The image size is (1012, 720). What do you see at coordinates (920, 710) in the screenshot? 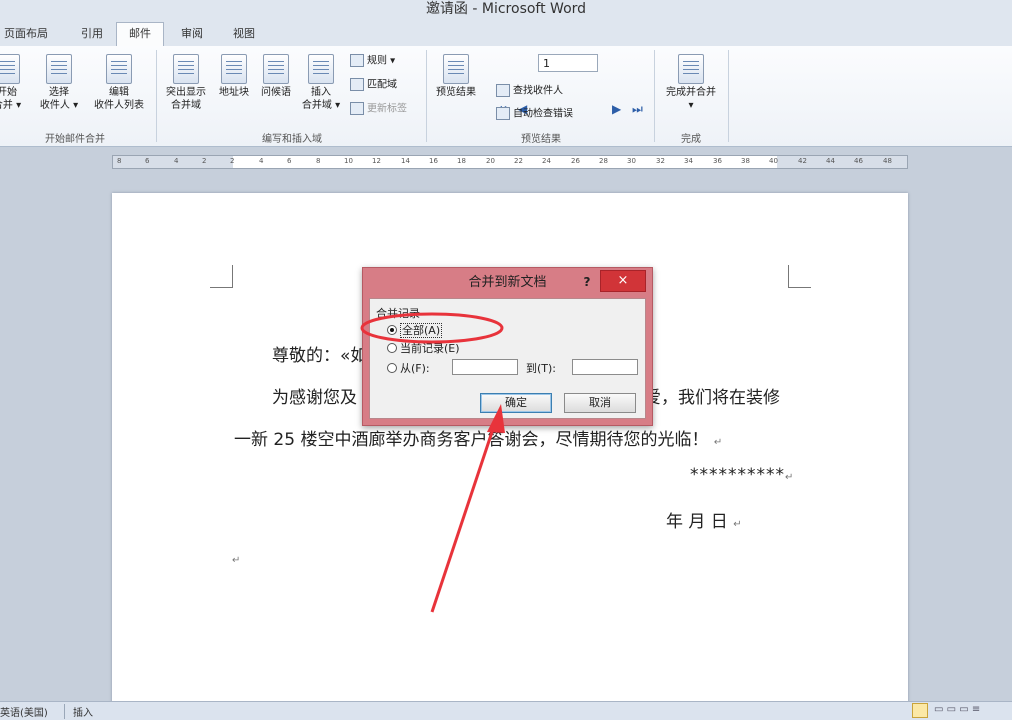
I see `print-layout-view-icon` at bounding box center [920, 710].